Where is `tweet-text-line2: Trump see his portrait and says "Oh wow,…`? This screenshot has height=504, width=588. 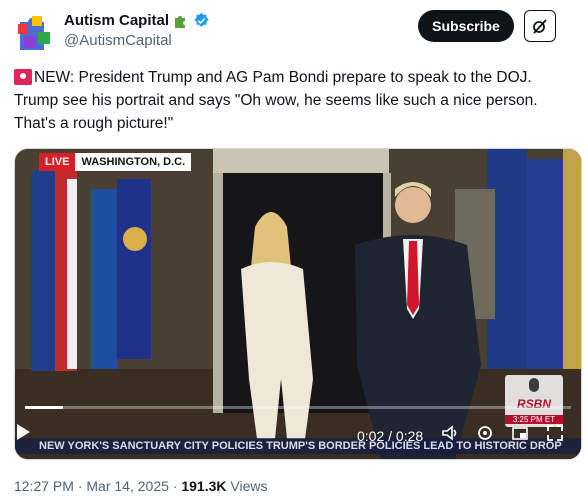
tweet-text-line2: Trump see his portrait and says "Oh wow,… is located at coordinates (276, 100).